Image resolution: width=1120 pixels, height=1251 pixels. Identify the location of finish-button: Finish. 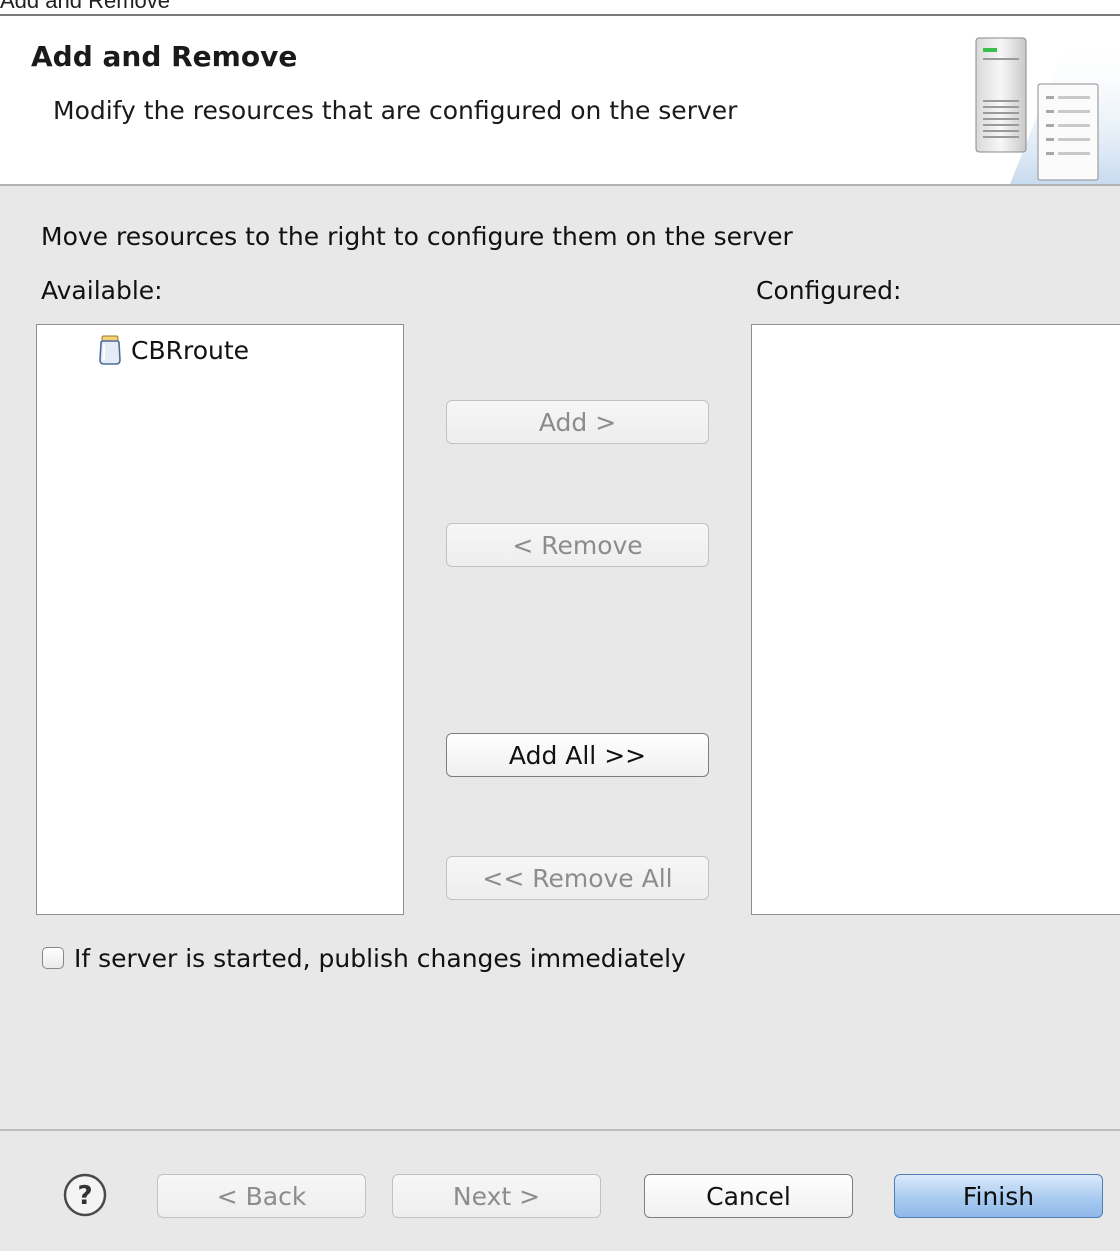
(998, 1196).